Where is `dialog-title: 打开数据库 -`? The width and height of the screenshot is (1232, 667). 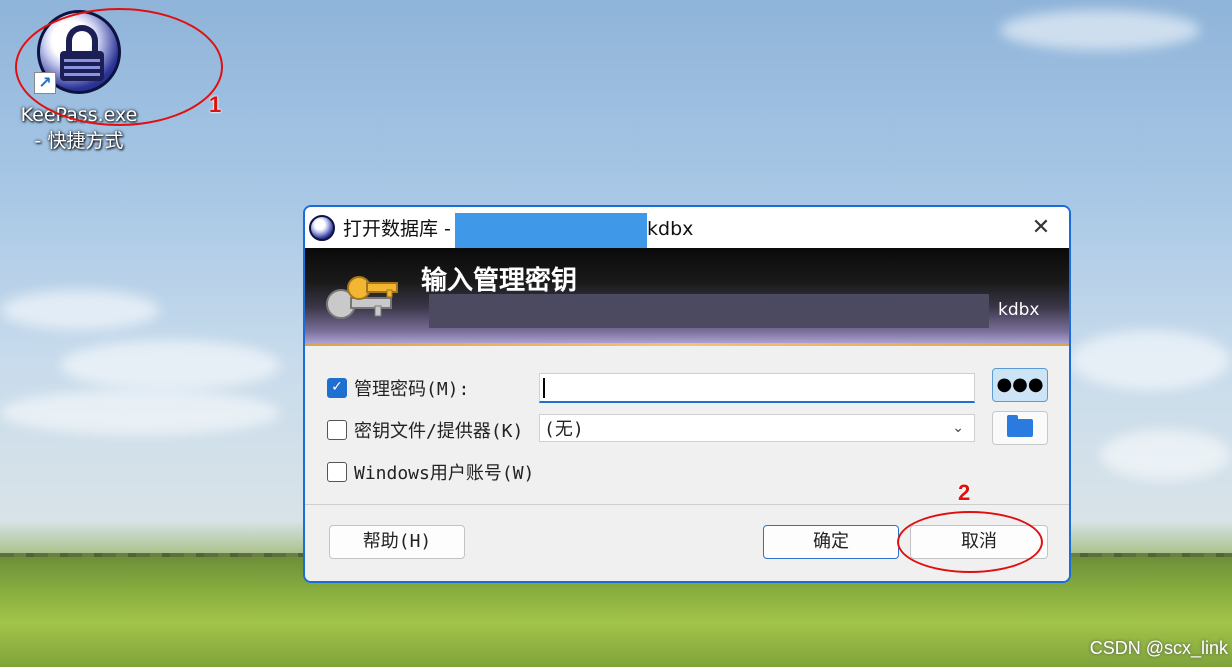 dialog-title: 打开数据库 - is located at coordinates (397, 229).